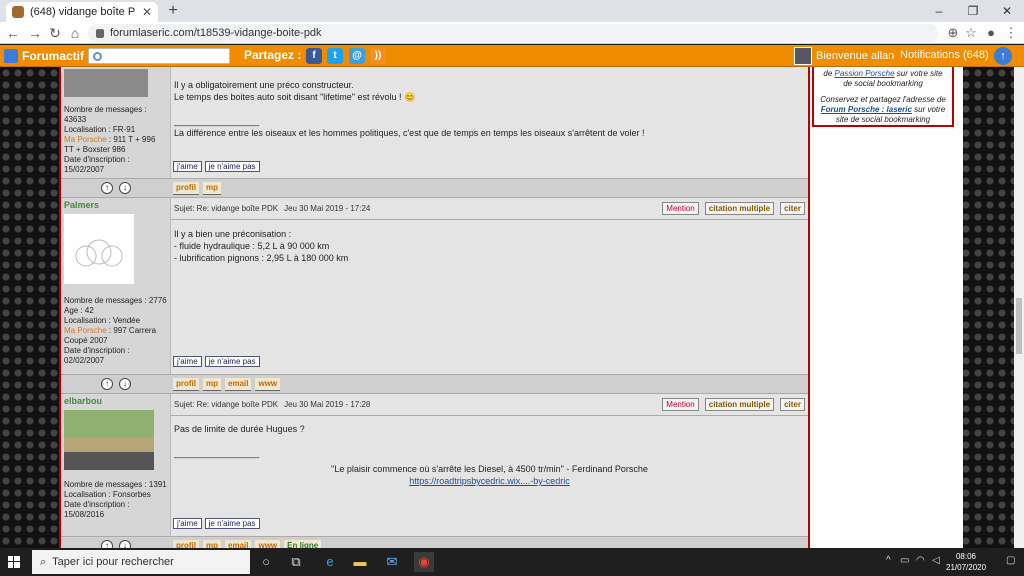 The width and height of the screenshot is (1024, 576). Describe the element at coordinates (1010, 560) in the screenshot. I see `notifications-center-icon: ▢` at that location.